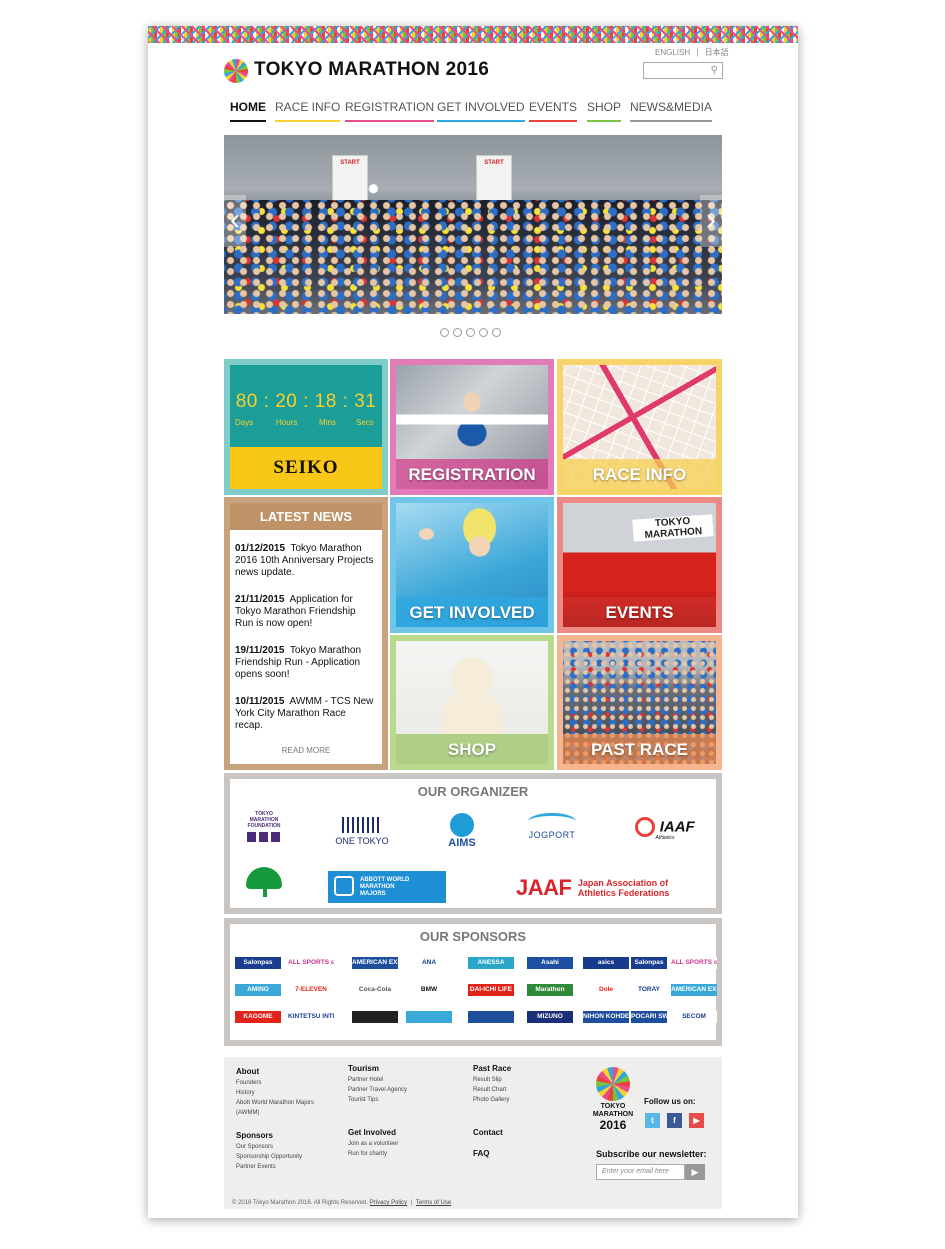 The height and width of the screenshot is (1249, 945). What do you see at coordinates (640, 1172) in the screenshot?
I see `newsletter-email-input: Enter your email here` at bounding box center [640, 1172].